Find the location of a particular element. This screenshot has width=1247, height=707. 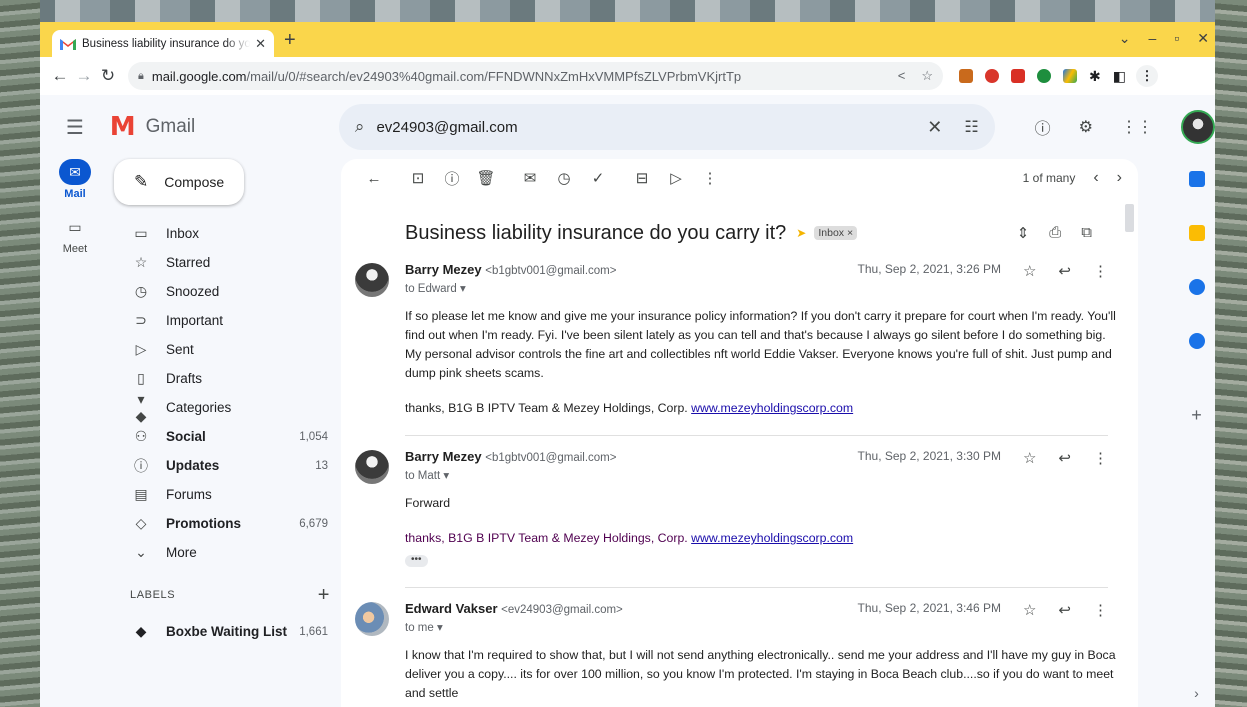

add-addon-icon: + is located at coordinates (1196, 415).